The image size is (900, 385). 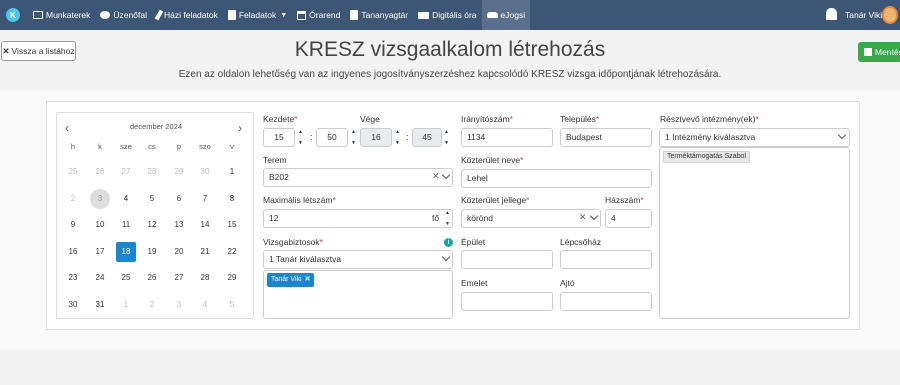 What do you see at coordinates (299, 200) in the screenshot?
I see `max-capacity-label: Maximális létszám*` at bounding box center [299, 200].